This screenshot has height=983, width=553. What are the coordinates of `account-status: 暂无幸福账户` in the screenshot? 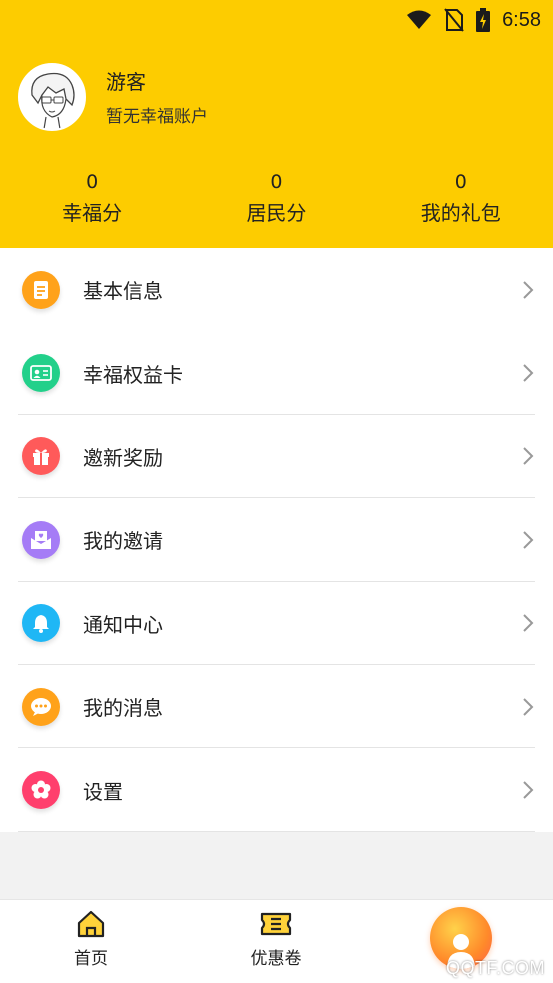 It's located at (157, 117).